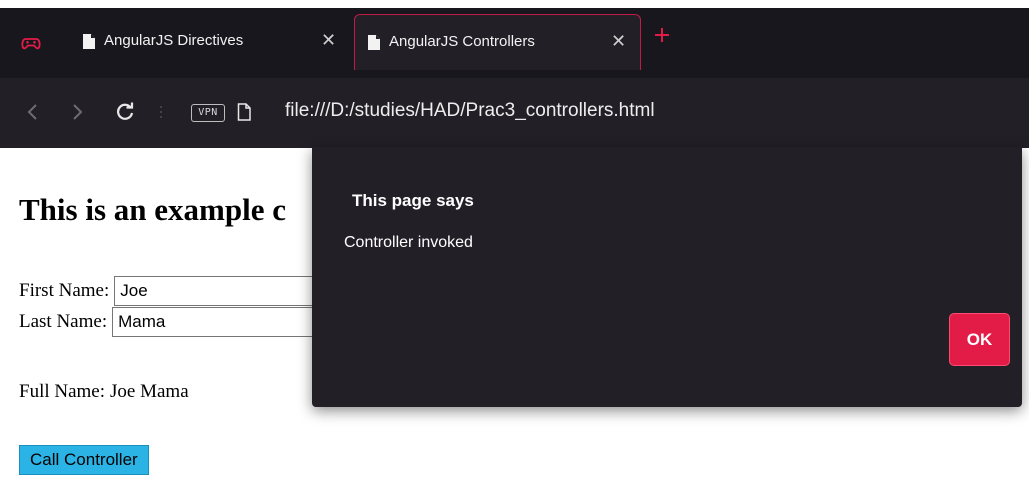  I want to click on ok-button: OK, so click(979, 339).